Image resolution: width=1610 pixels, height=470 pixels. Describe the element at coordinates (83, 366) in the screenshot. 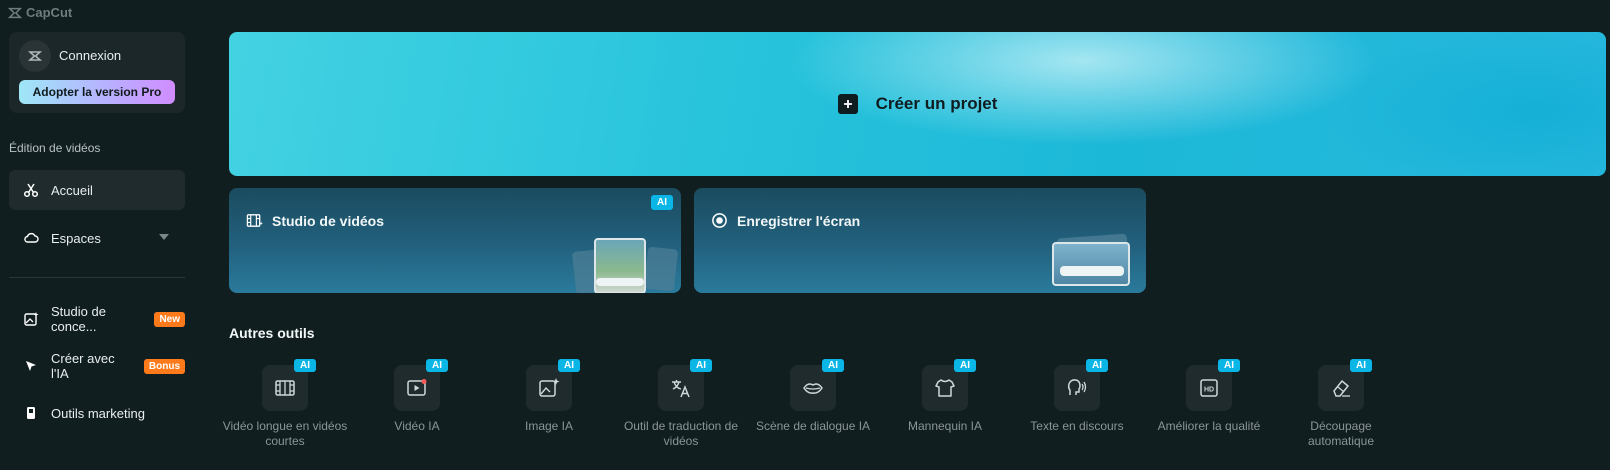

I see `sidebar-item-label: Créer avec l'IA` at that location.